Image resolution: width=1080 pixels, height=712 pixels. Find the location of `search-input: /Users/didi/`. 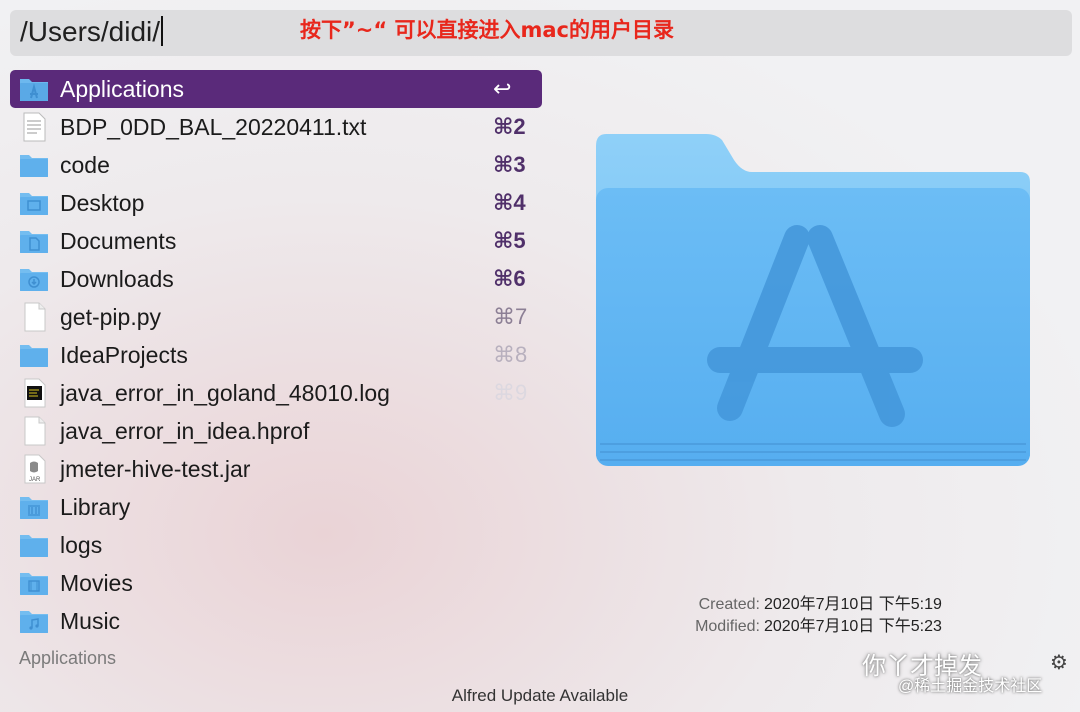

search-input: /Users/didi/ is located at coordinates (92, 32).